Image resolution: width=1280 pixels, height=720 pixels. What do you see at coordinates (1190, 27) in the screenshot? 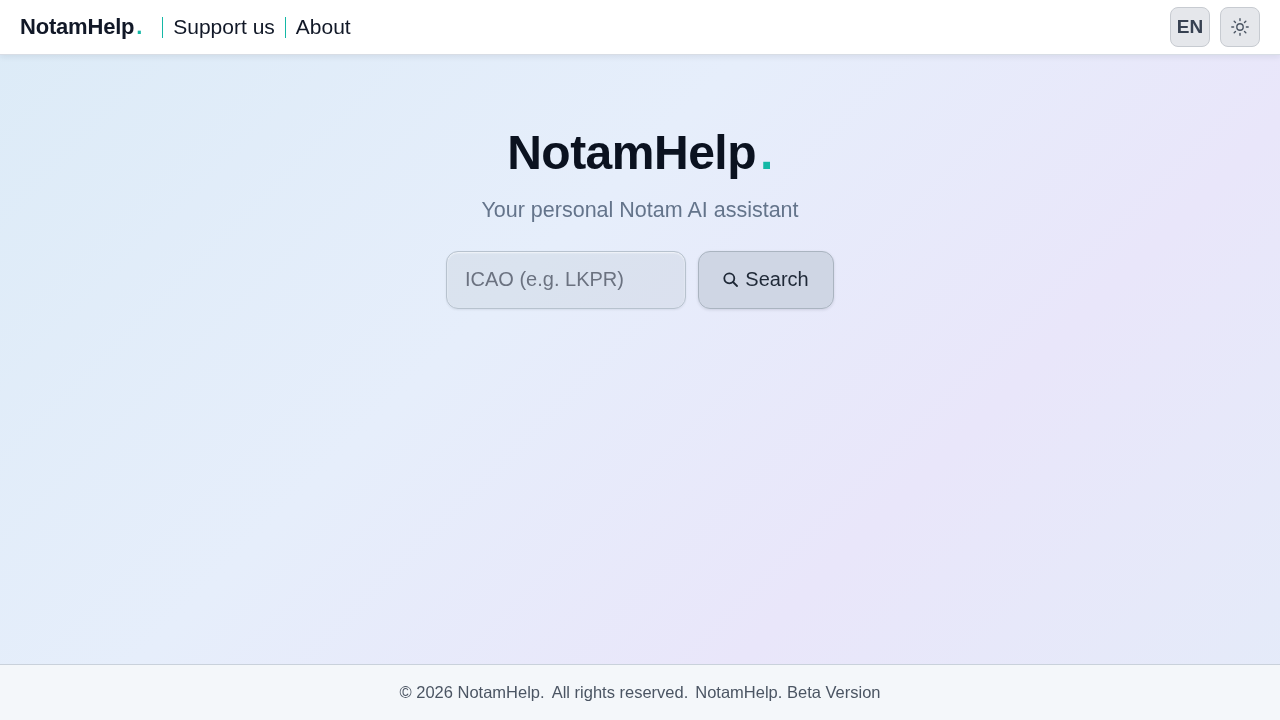
I see `language-button: EN` at bounding box center [1190, 27].